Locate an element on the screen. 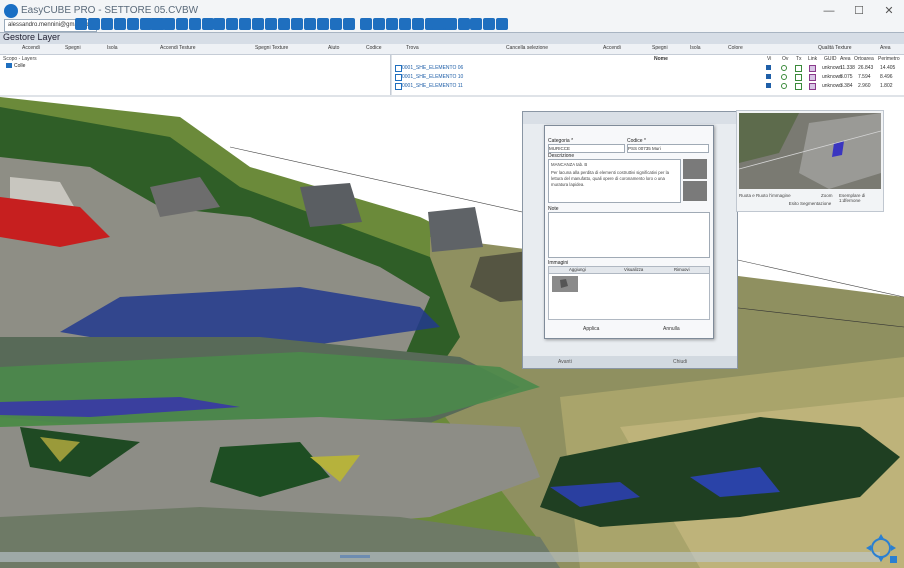  eye-icon is located at coordinates (451, 24).